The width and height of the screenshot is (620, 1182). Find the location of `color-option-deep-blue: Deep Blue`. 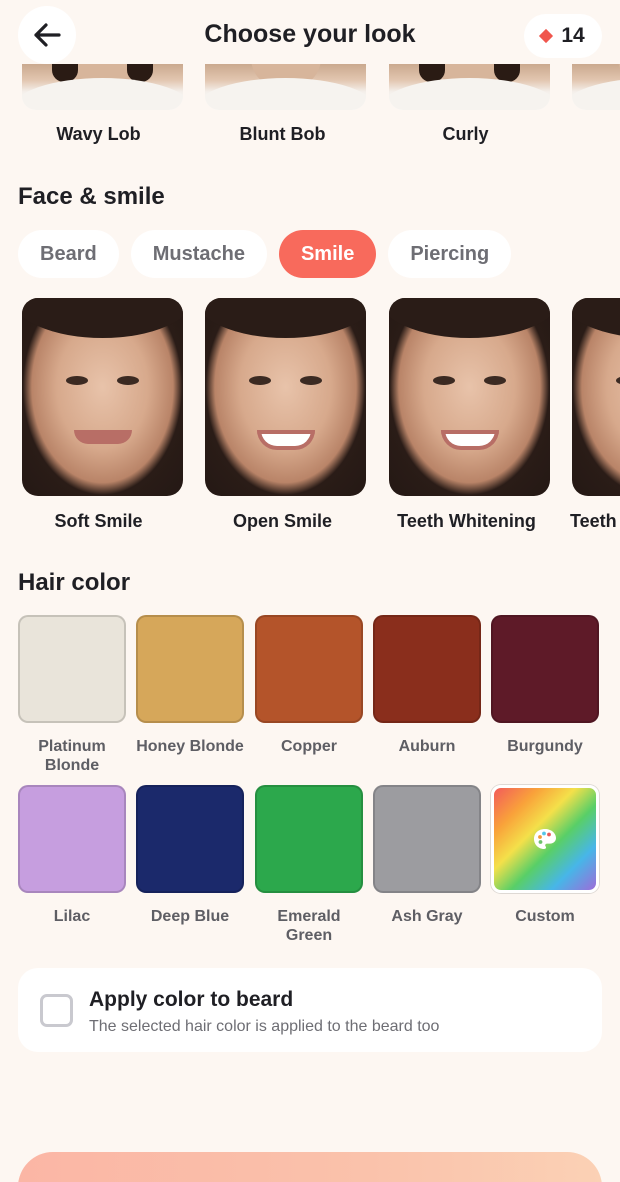

color-option-deep-blue: Deep Blue is located at coordinates (190, 855).